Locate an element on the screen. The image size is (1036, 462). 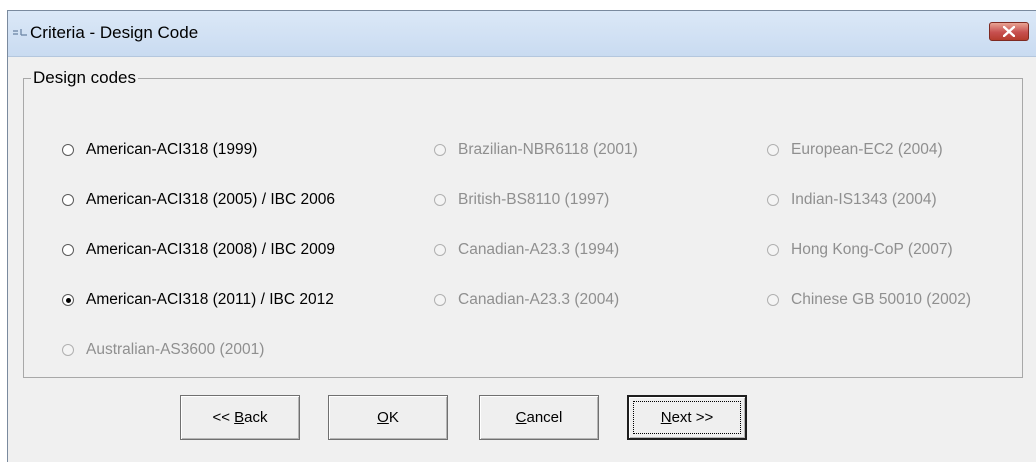
back-suffix: ack is located at coordinates (256, 417).